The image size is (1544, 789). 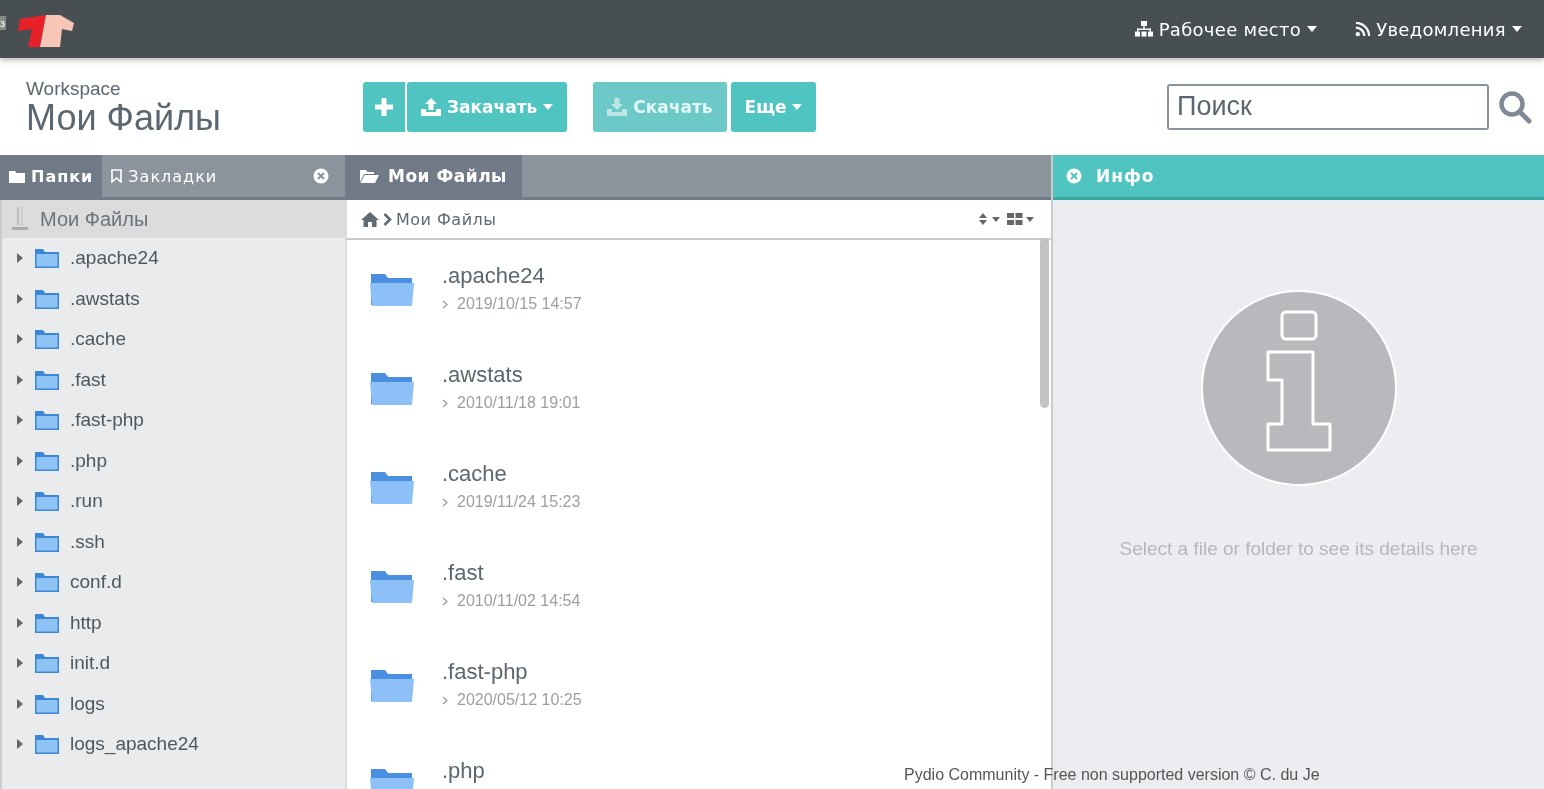 What do you see at coordinates (1022, 219) in the screenshot?
I see `grid-view-icon` at bounding box center [1022, 219].